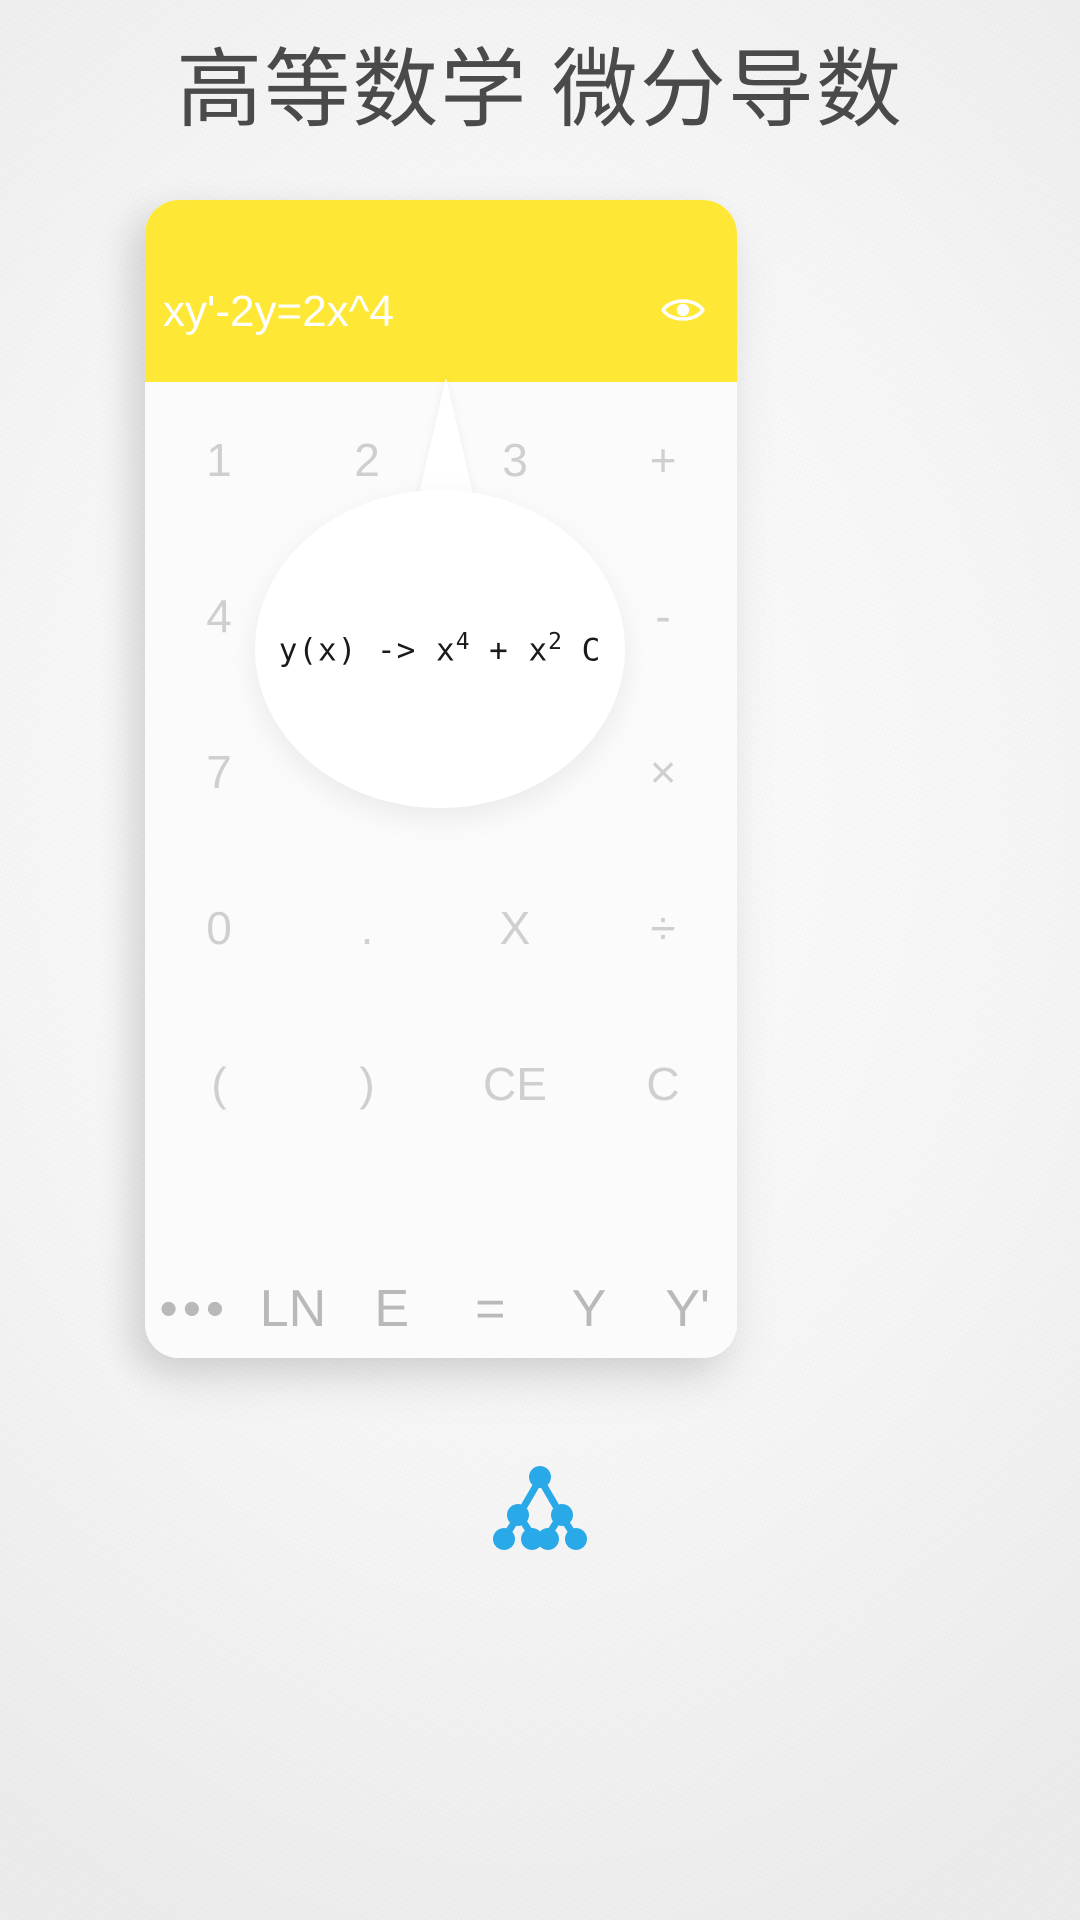 This screenshot has height=1920, width=1080. What do you see at coordinates (663, 460) in the screenshot?
I see `key-plus: +` at bounding box center [663, 460].